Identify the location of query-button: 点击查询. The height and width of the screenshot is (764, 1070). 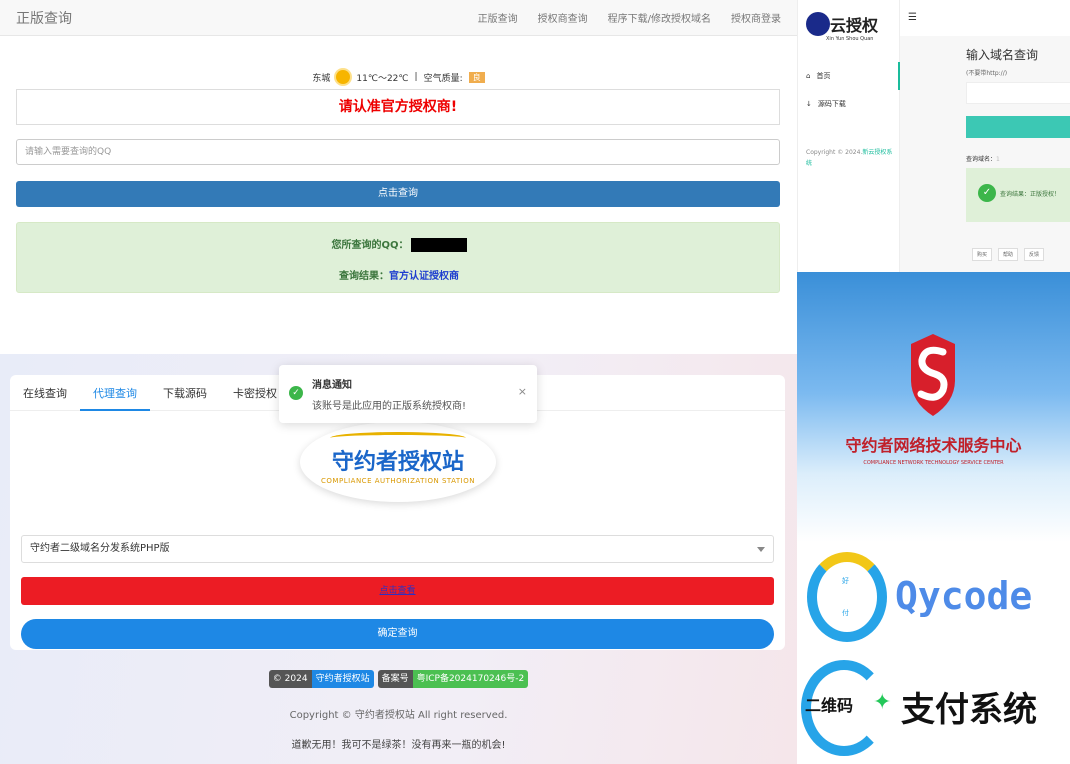
(398, 194).